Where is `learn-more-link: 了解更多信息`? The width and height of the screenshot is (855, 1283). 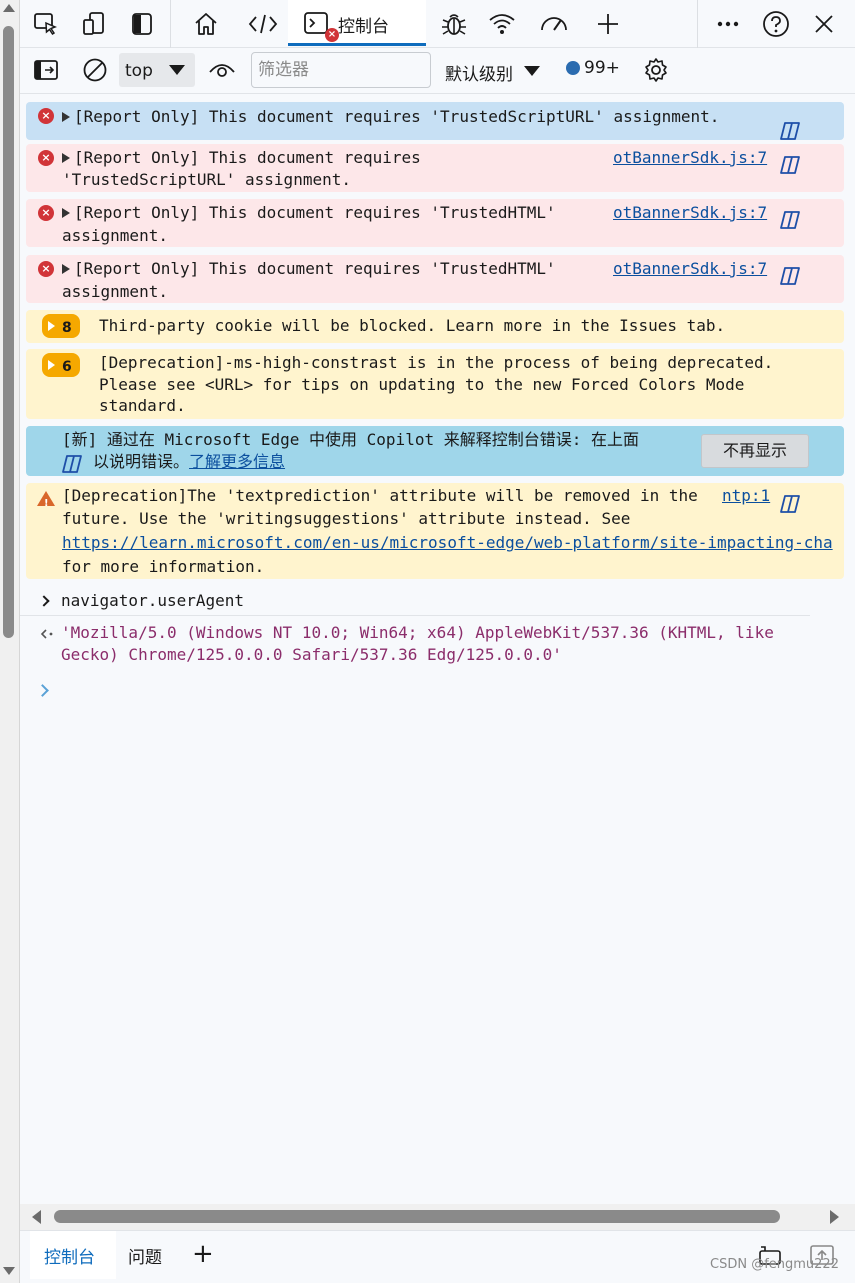 learn-more-link: 了解更多信息 is located at coordinates (237, 461).